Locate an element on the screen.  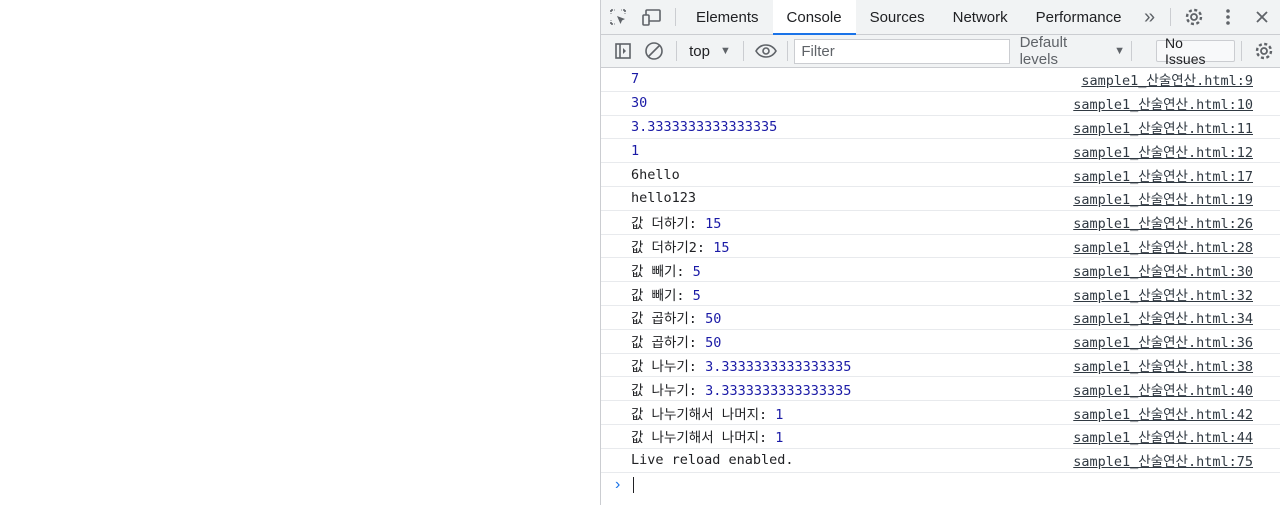
message-text: hello123 is located at coordinates (664, 198).